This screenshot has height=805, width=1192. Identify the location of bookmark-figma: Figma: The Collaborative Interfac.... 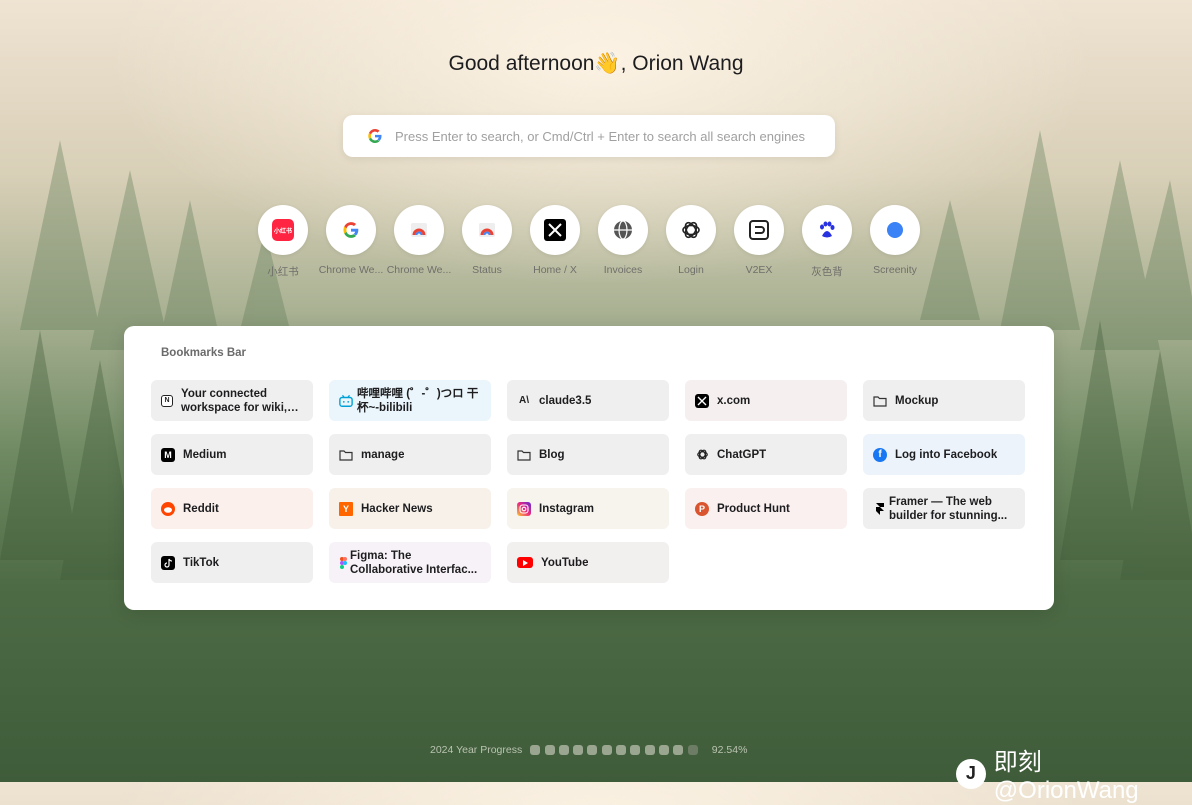
(410, 562).